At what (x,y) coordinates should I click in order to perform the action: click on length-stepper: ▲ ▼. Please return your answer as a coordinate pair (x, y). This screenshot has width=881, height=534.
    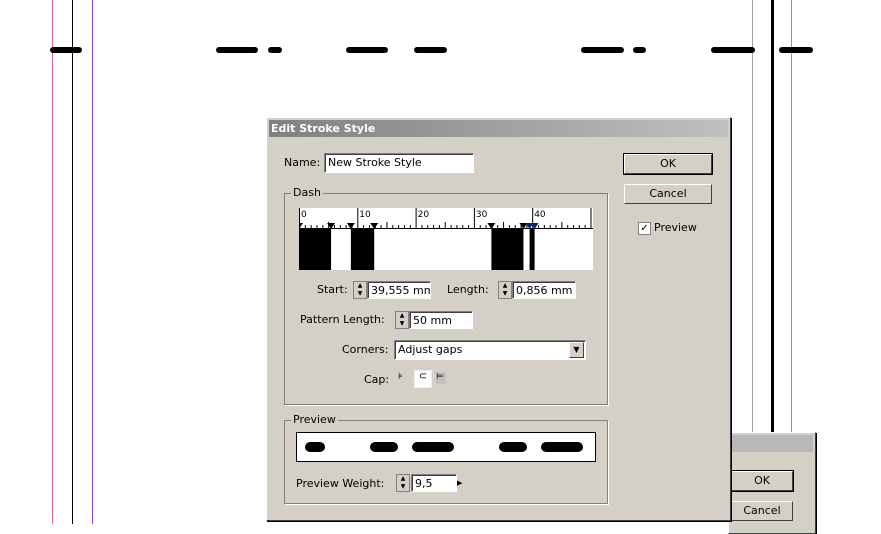
    Looking at the image, I should click on (505, 290).